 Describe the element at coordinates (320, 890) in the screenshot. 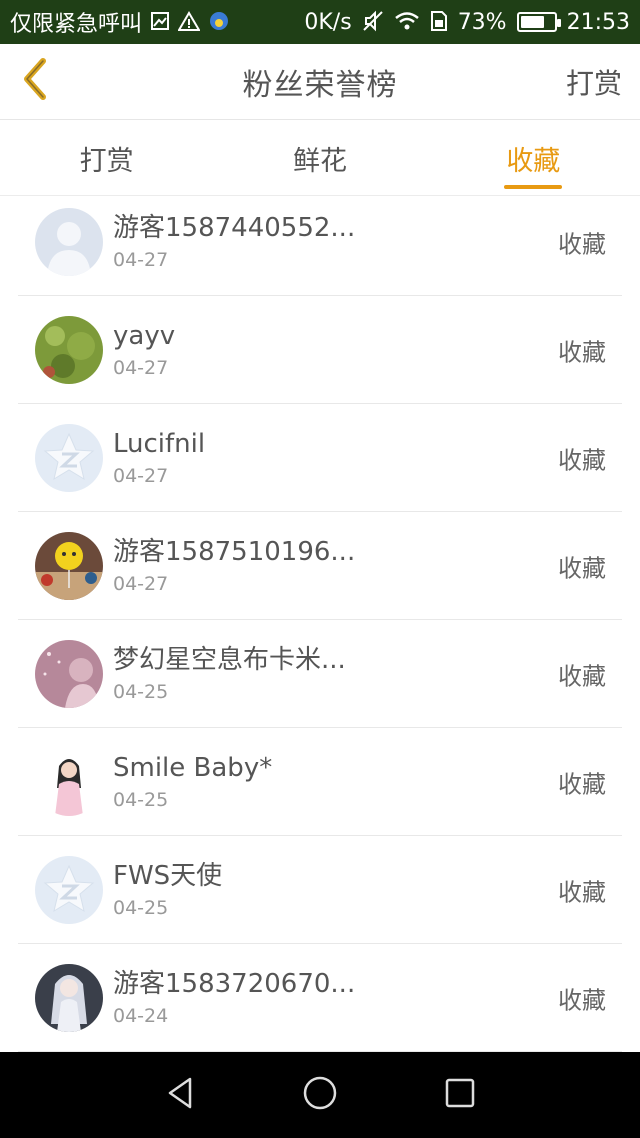

I see `list-item: FWS天使 04-25 收藏` at that location.